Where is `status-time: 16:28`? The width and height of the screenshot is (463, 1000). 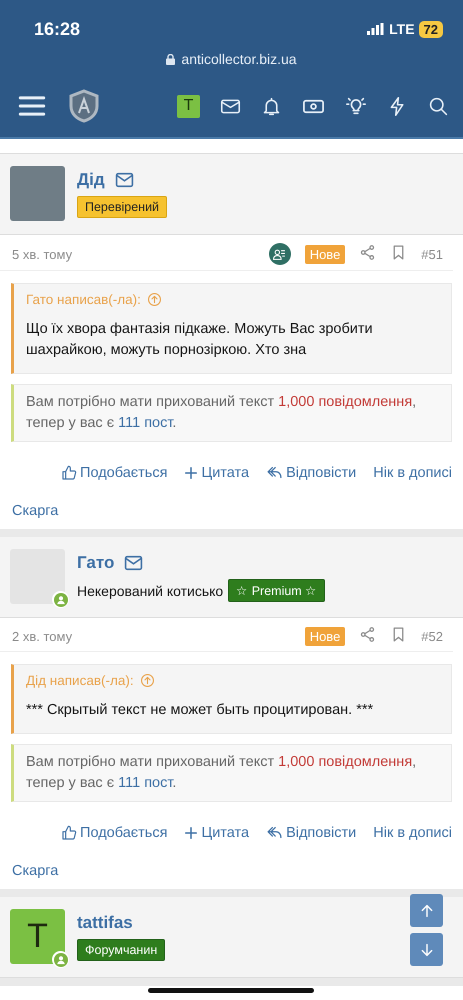
status-time: 16:28 is located at coordinates (58, 29).